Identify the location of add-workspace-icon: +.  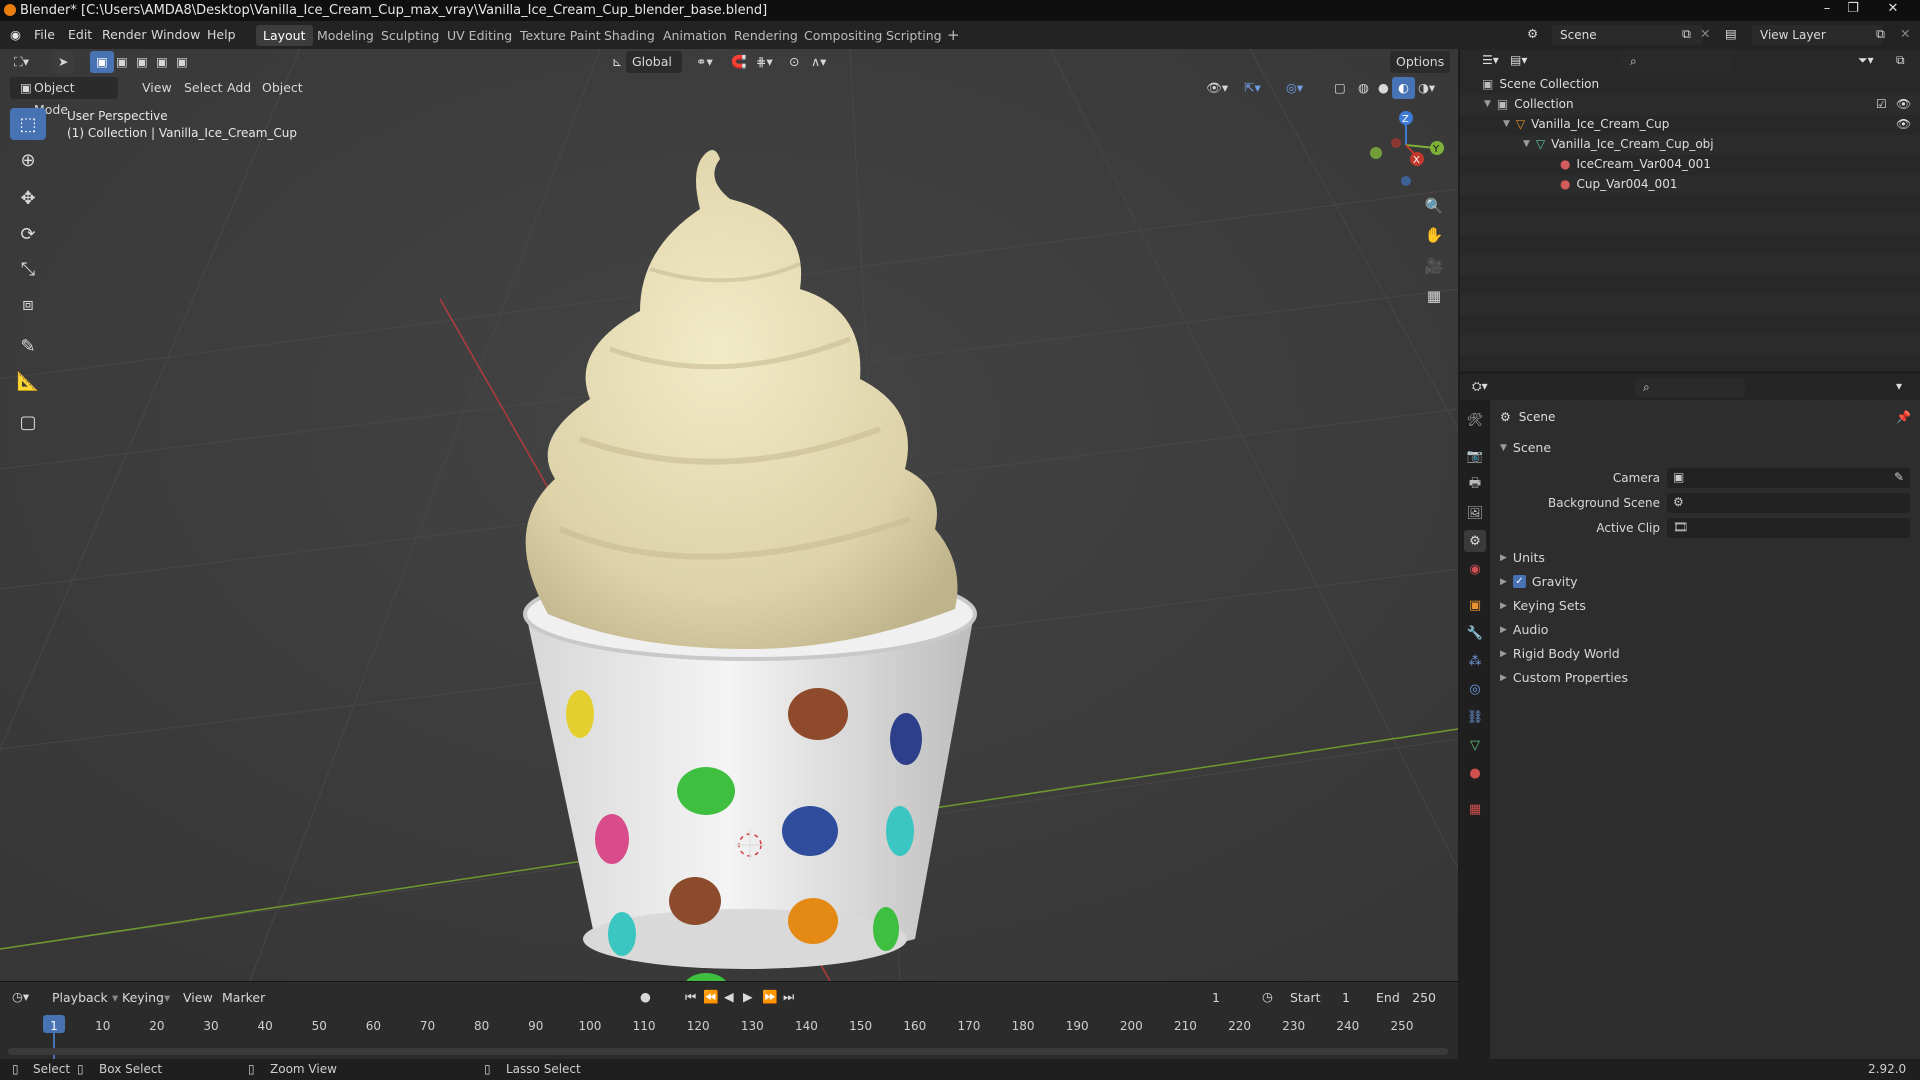
(953, 35).